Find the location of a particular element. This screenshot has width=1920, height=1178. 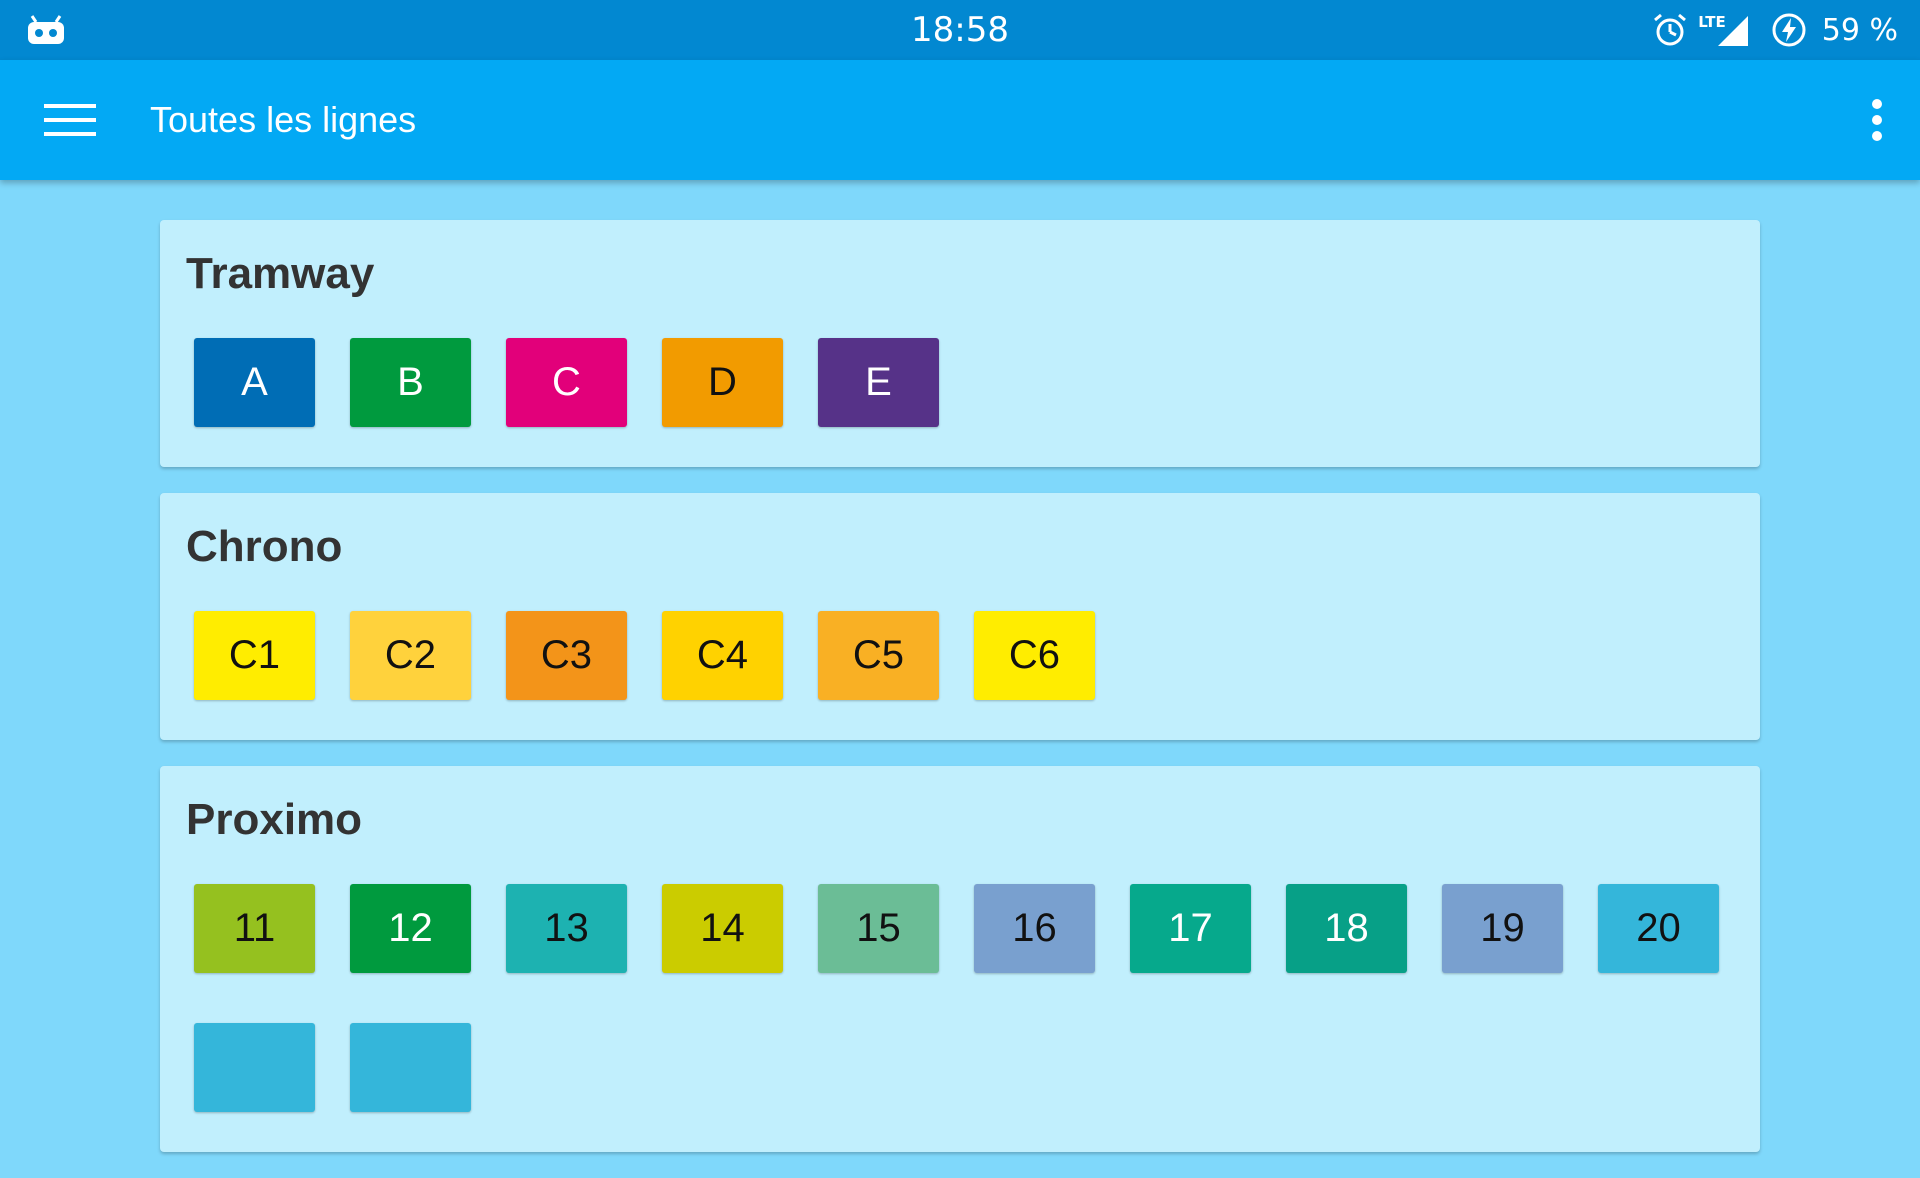

line-chip: 13 is located at coordinates (566, 928).